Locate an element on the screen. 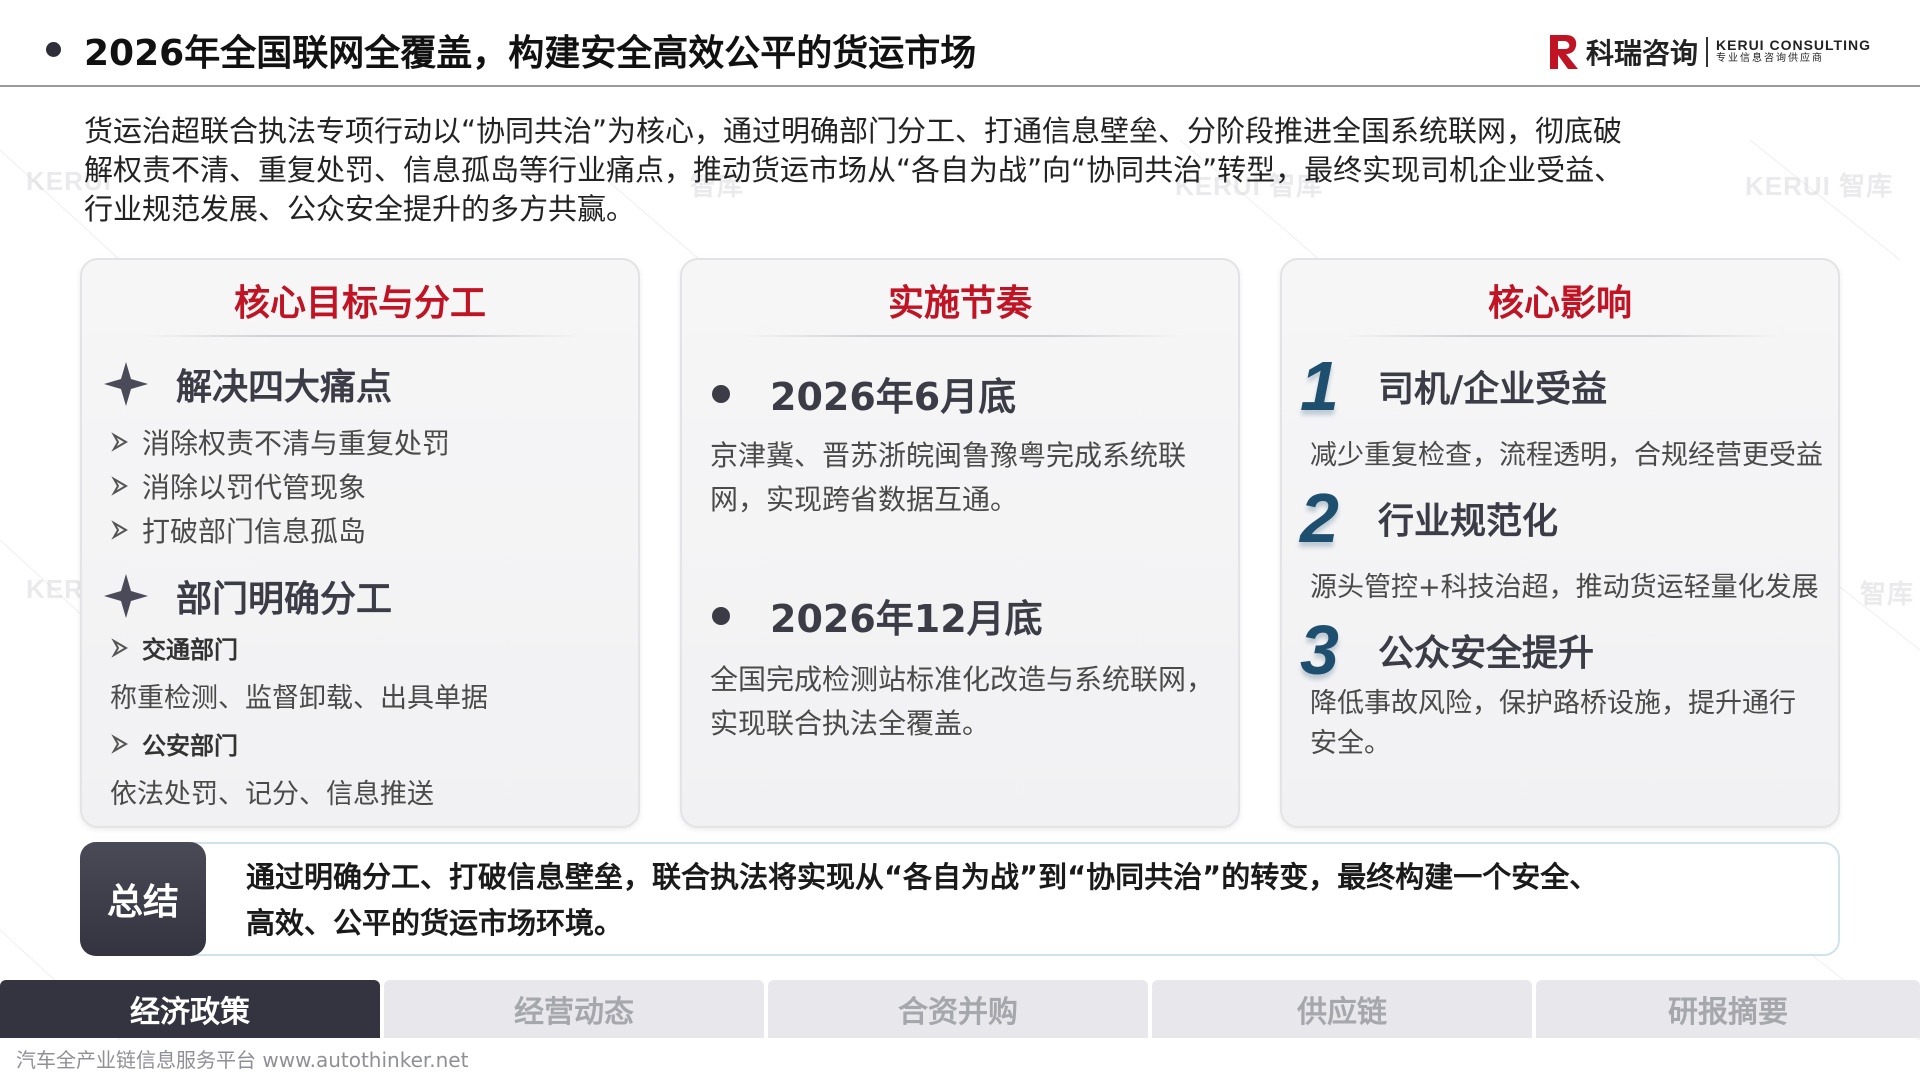 The image size is (1920, 1080). card-title: 核心影响 is located at coordinates (1559, 303).